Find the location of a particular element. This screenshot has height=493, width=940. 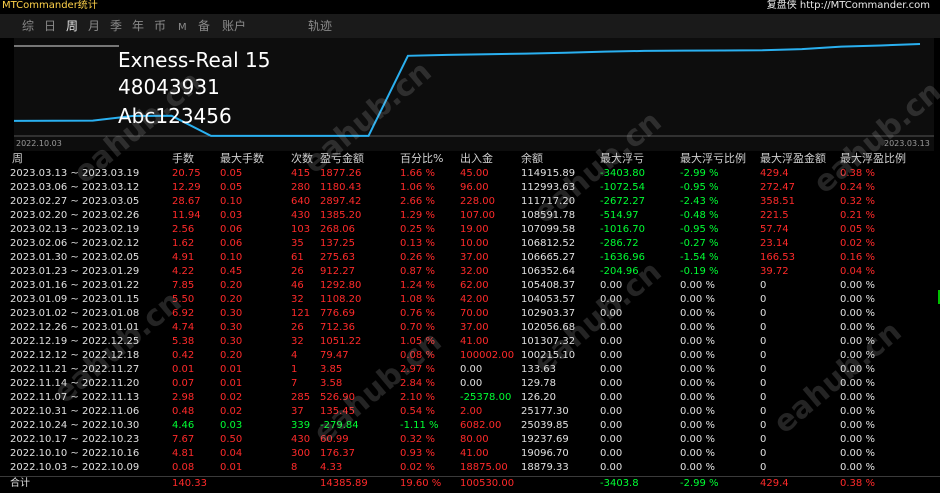

tab-yearly: 年 is located at coordinates (138, 26).